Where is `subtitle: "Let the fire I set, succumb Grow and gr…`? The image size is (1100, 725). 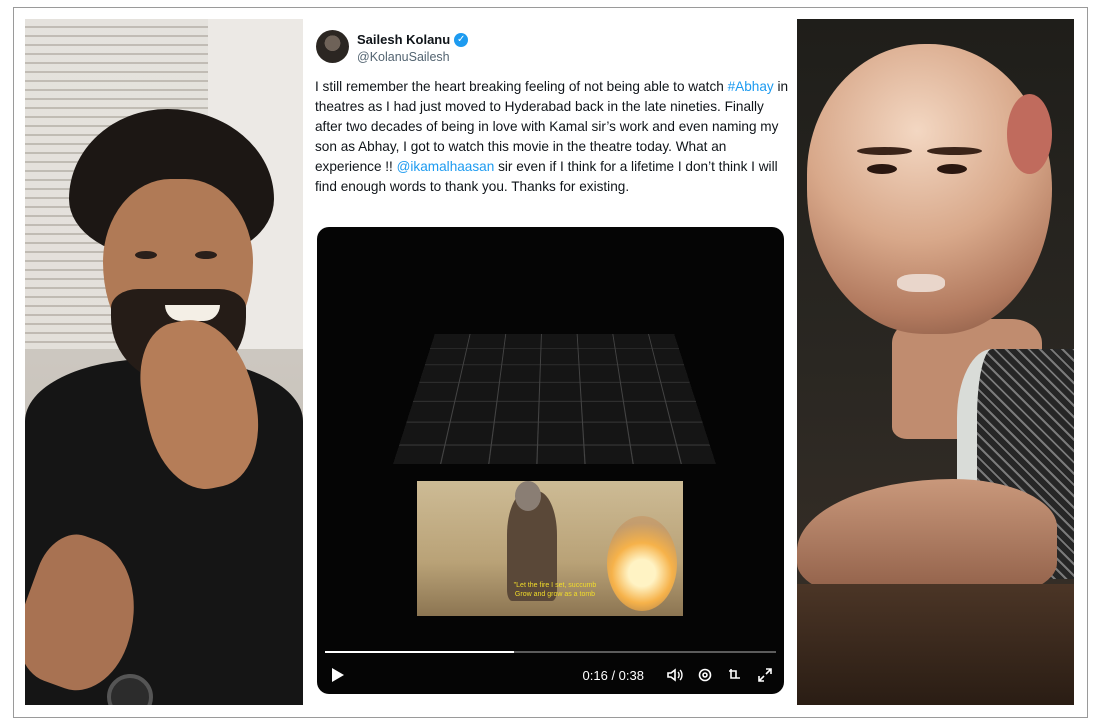
subtitle: "Let the fire I set, succumb Grow and gr… is located at coordinates (555, 590).